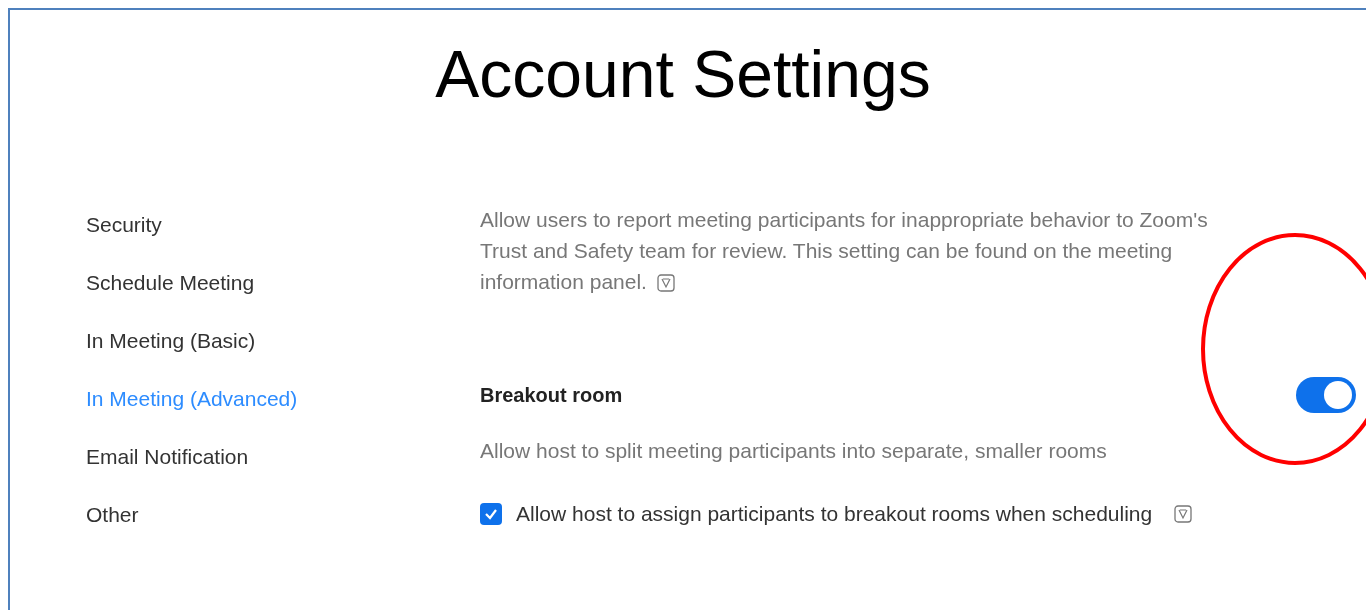  What do you see at coordinates (171, 340) in the screenshot?
I see `sidebar-item: In Meeting (Basic)` at bounding box center [171, 340].